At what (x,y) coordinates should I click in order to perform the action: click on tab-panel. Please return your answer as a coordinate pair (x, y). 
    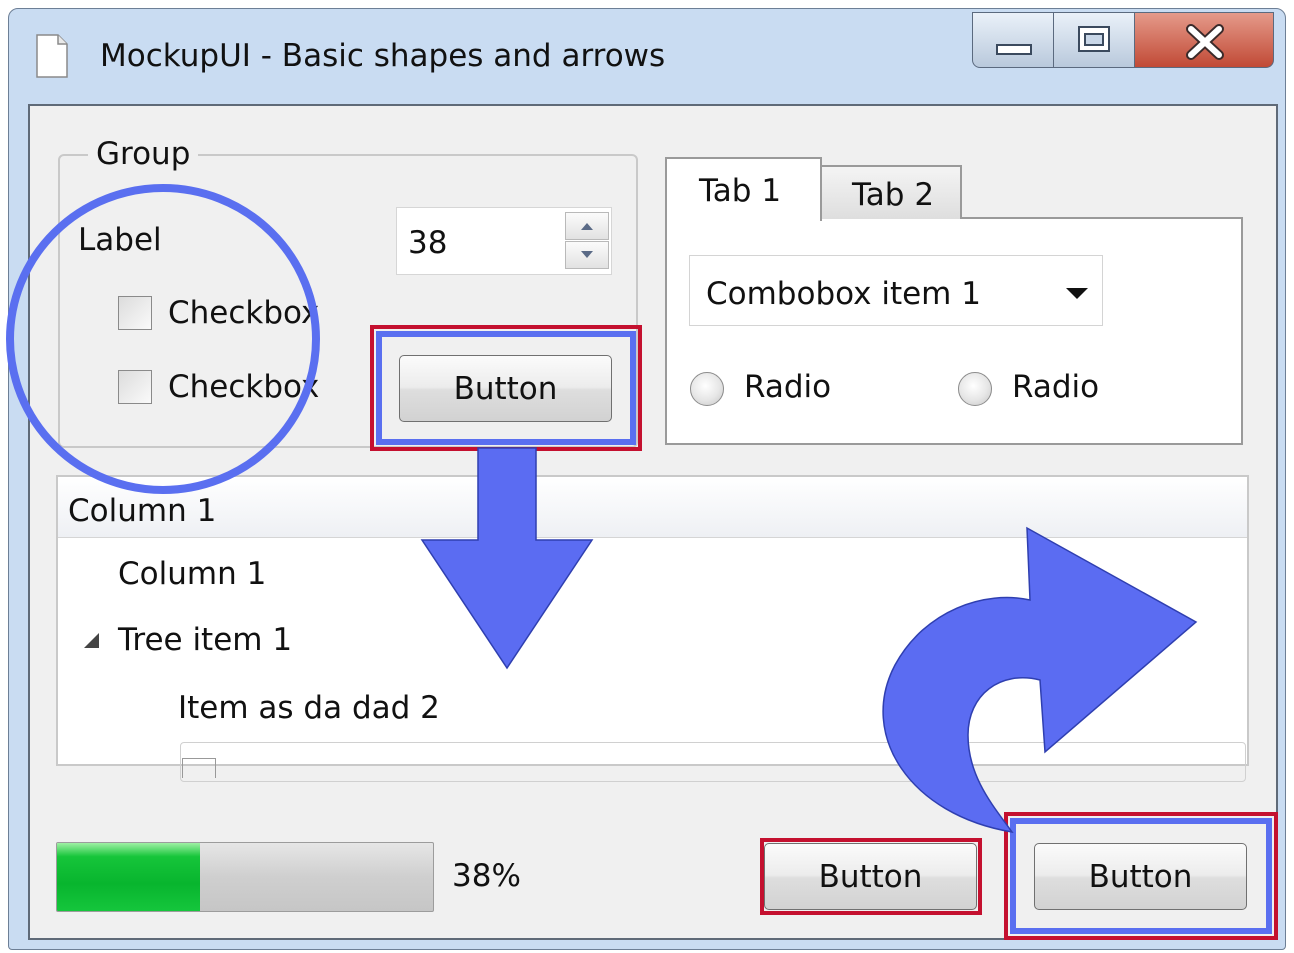
    Looking at the image, I should click on (954, 331).